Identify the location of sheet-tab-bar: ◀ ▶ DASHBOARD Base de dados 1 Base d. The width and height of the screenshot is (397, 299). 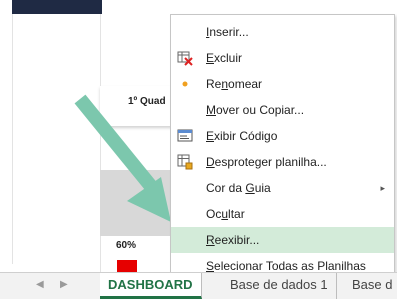
(198, 285).